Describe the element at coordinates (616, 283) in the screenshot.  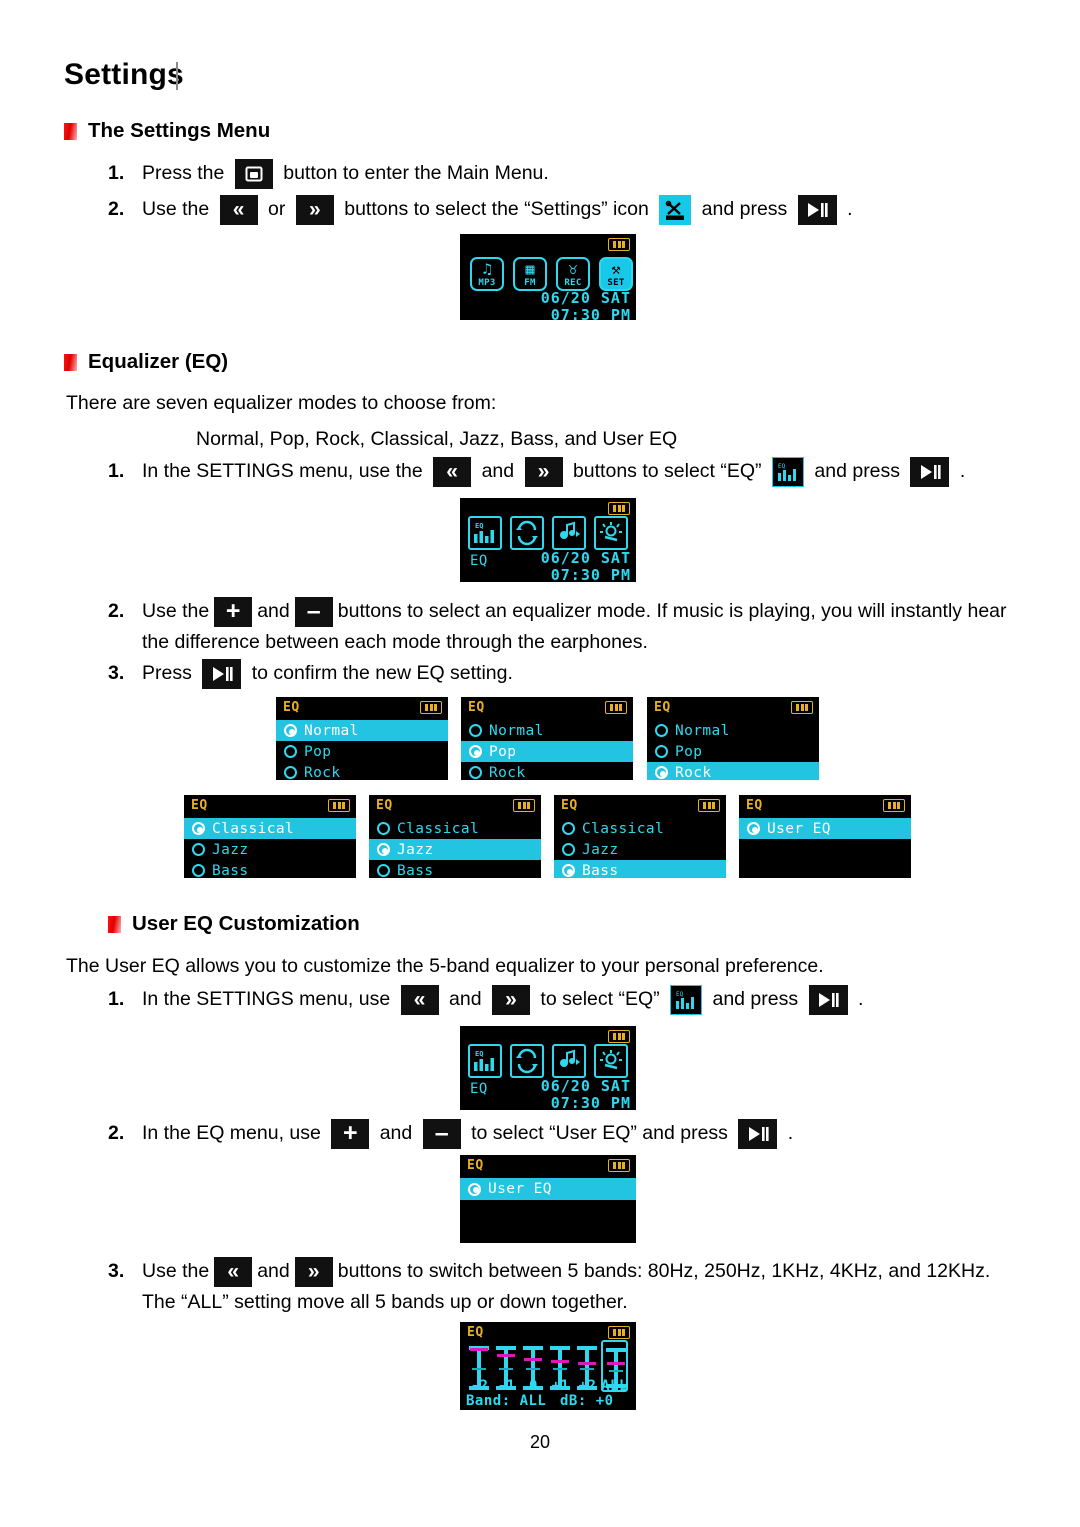
I see `icon-caption: SET` at that location.